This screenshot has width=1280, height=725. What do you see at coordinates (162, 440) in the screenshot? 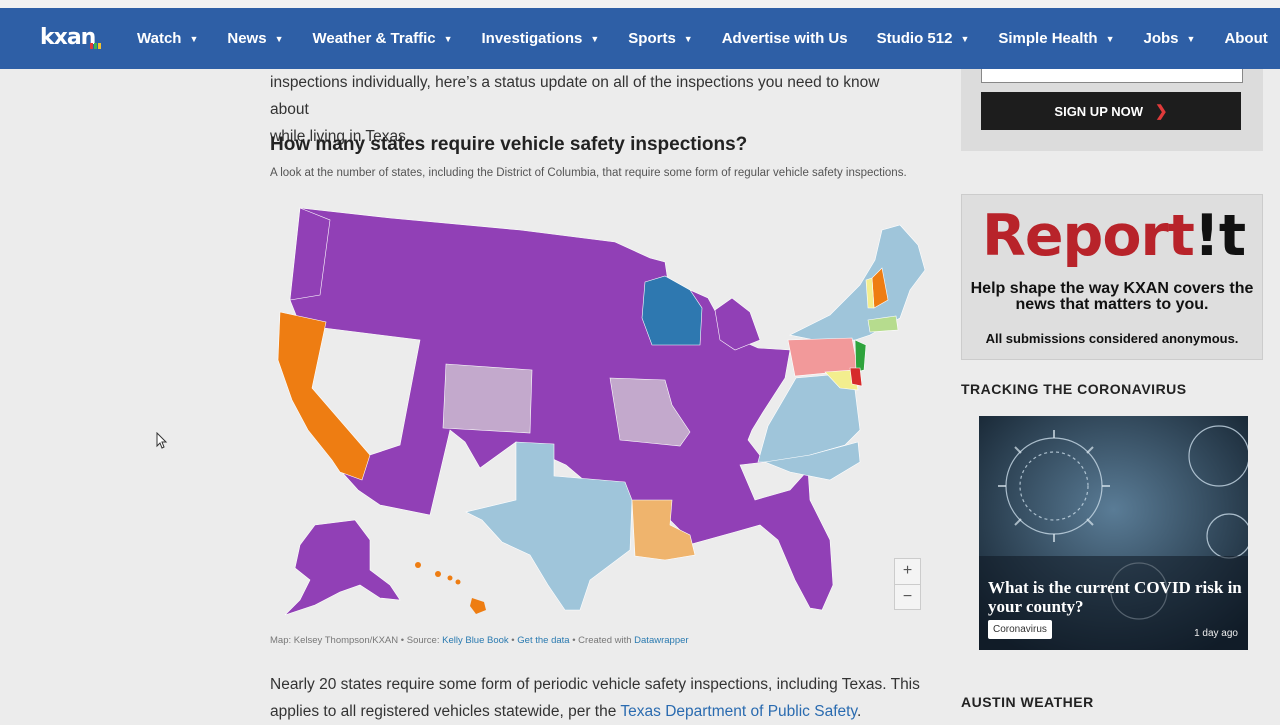
I see `mouse-pointer-icon` at bounding box center [162, 440].